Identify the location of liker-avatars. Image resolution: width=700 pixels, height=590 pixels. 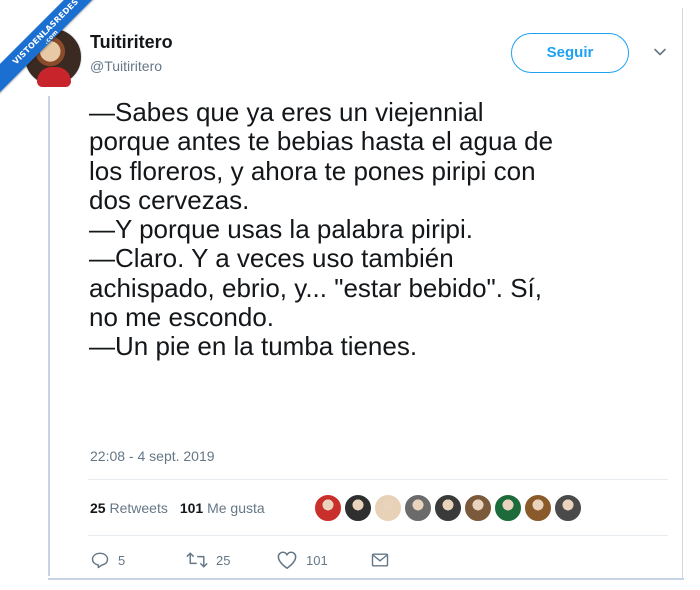
(449, 508).